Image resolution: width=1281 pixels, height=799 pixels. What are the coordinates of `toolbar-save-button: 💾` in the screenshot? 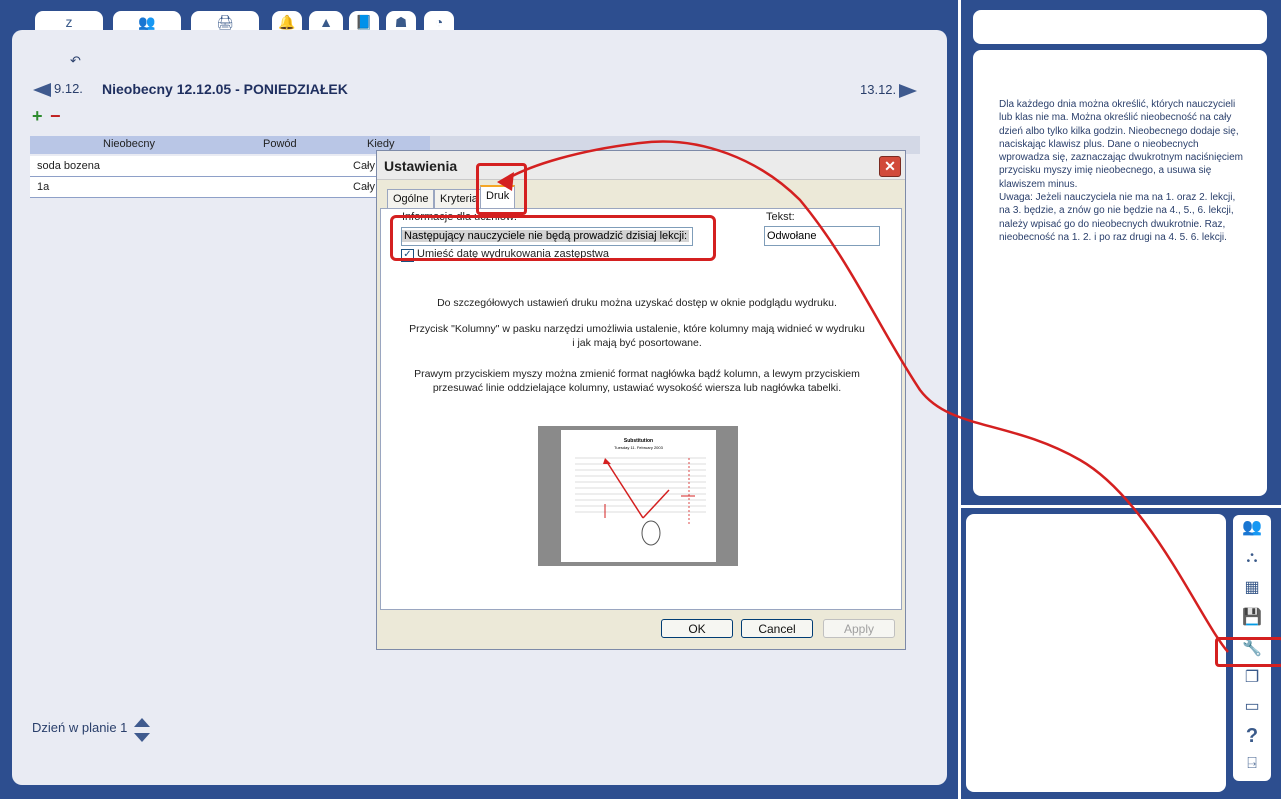 It's located at (1252, 618).